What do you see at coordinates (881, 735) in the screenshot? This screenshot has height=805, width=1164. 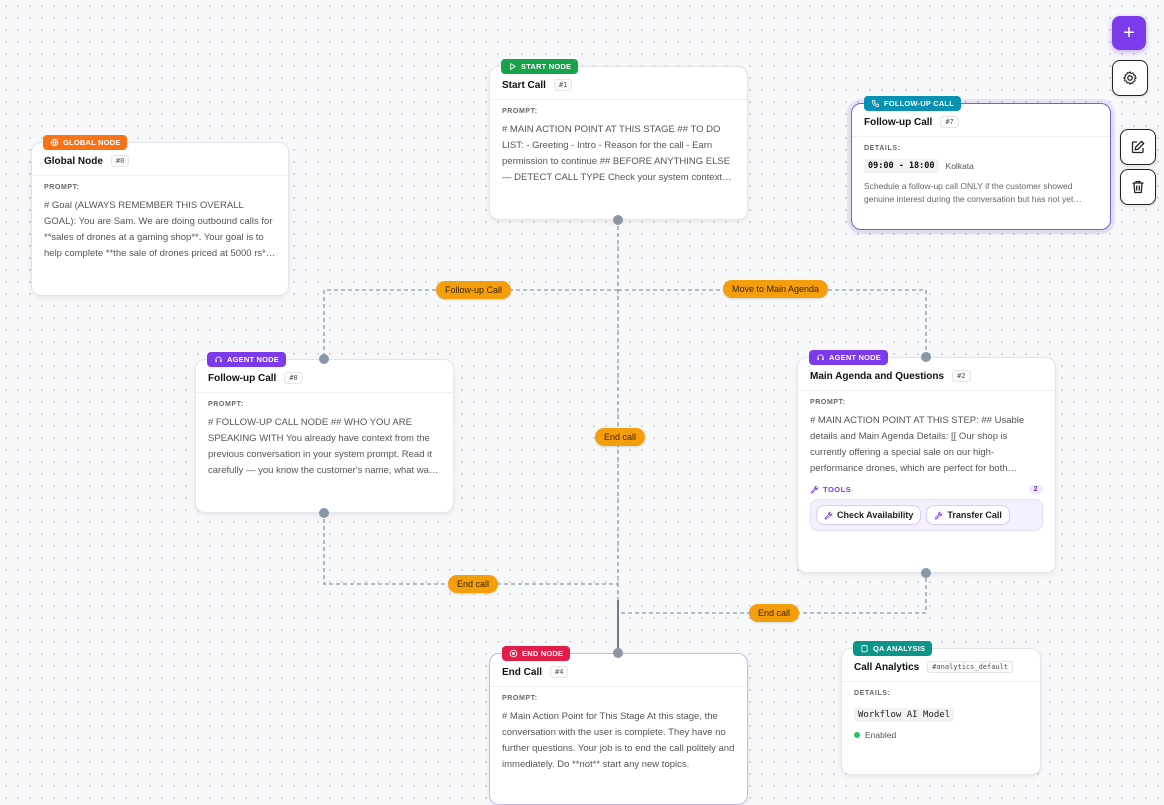 I see `status-label: Enabled` at bounding box center [881, 735].